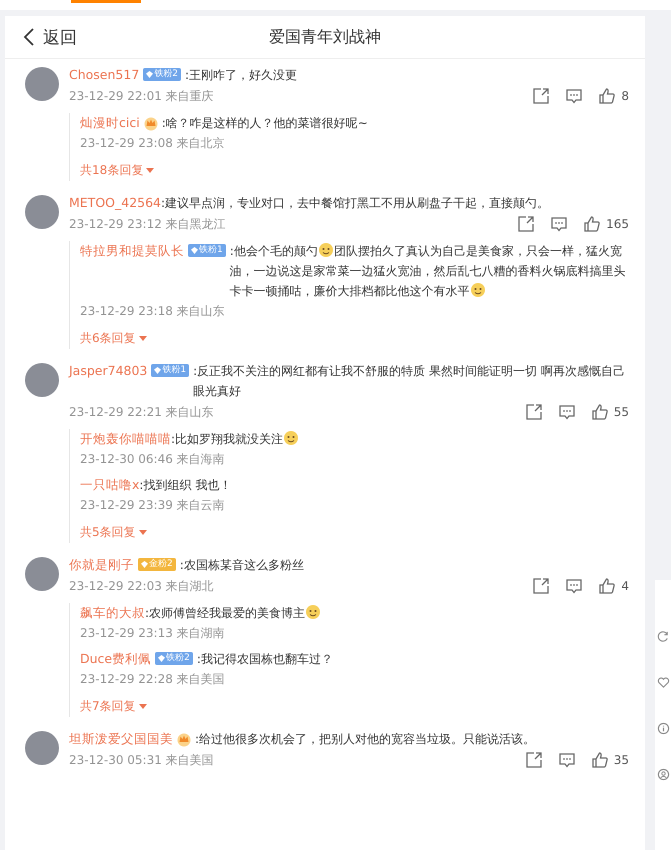 Image resolution: width=671 pixels, height=850 pixels. What do you see at coordinates (110, 485) in the screenshot?
I see `username: 一只咕噜x` at bounding box center [110, 485].